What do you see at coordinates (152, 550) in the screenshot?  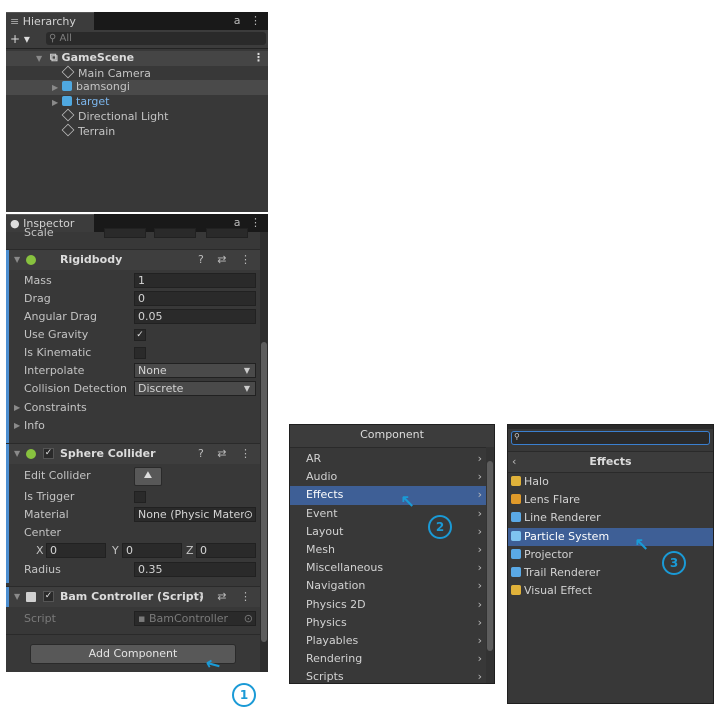 I see `center-y-field: 0` at bounding box center [152, 550].